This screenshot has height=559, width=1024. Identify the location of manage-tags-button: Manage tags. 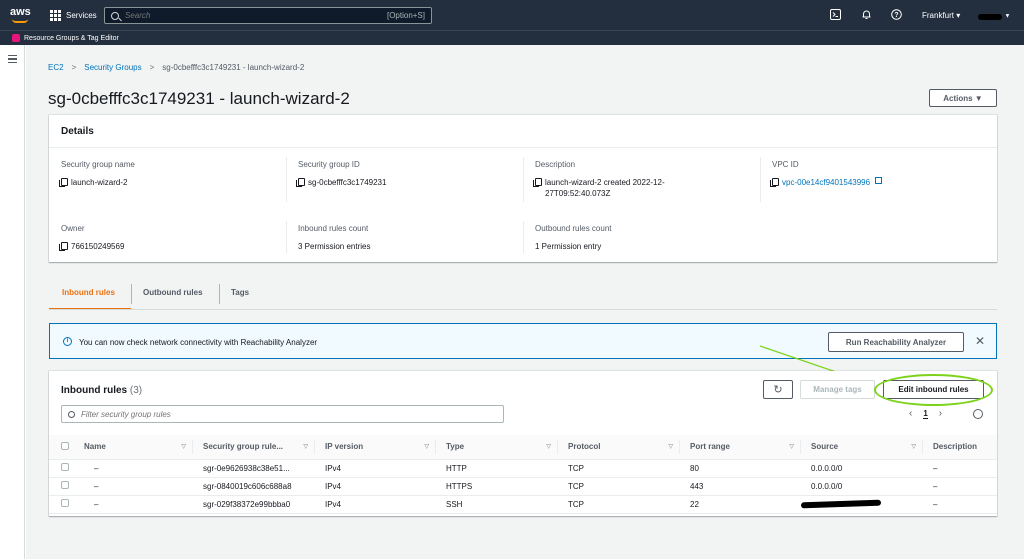
(837, 389).